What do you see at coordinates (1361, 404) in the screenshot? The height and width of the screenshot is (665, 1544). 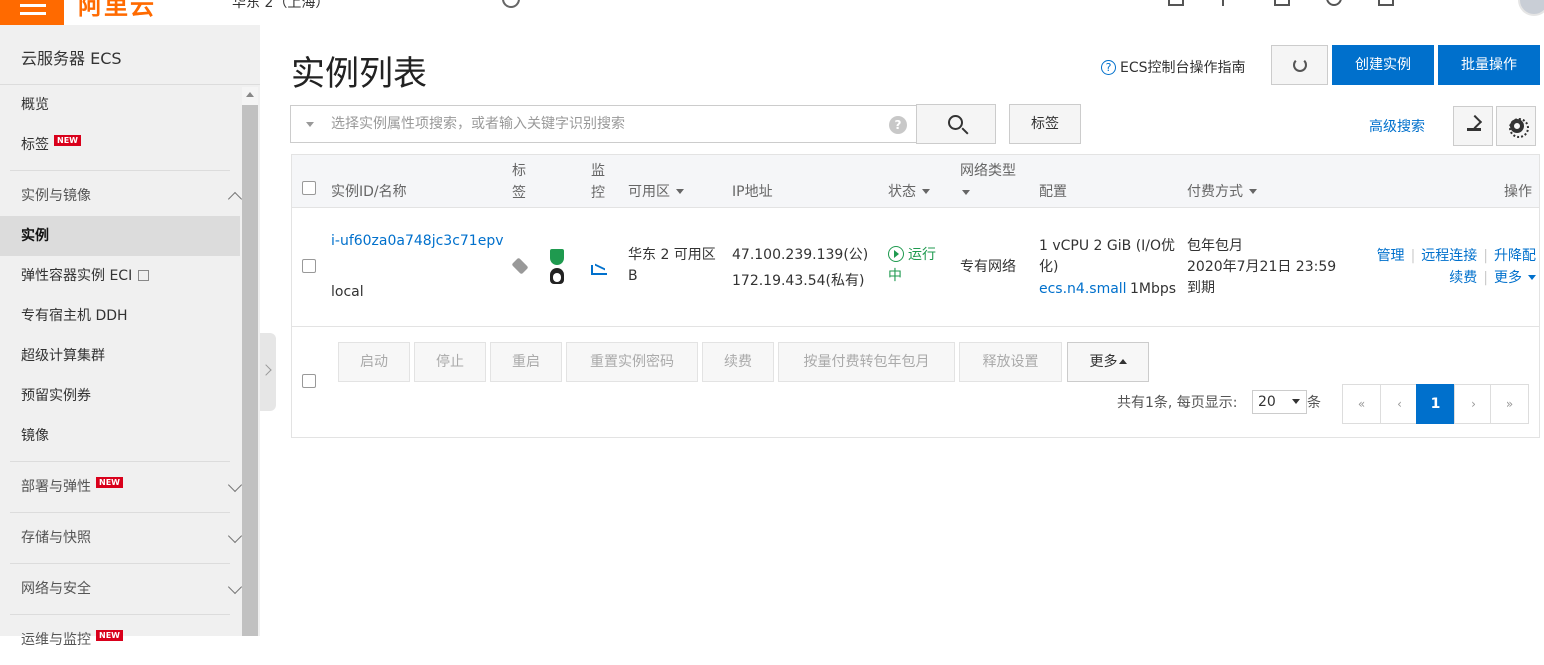 I see `first-page-button: «` at bounding box center [1361, 404].